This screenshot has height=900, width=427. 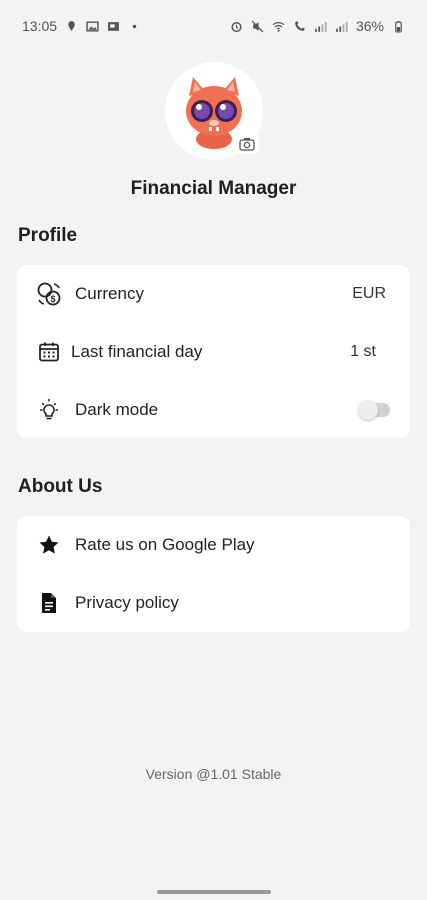 What do you see at coordinates (398, 26) in the screenshot?
I see `battery-icon` at bounding box center [398, 26].